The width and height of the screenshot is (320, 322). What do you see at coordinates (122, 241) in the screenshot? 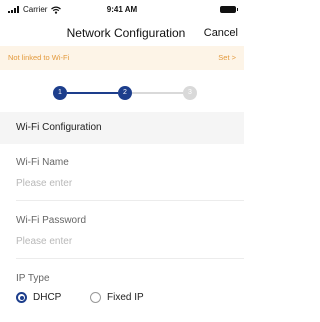
I see `wifi-password-input` at bounding box center [122, 241].